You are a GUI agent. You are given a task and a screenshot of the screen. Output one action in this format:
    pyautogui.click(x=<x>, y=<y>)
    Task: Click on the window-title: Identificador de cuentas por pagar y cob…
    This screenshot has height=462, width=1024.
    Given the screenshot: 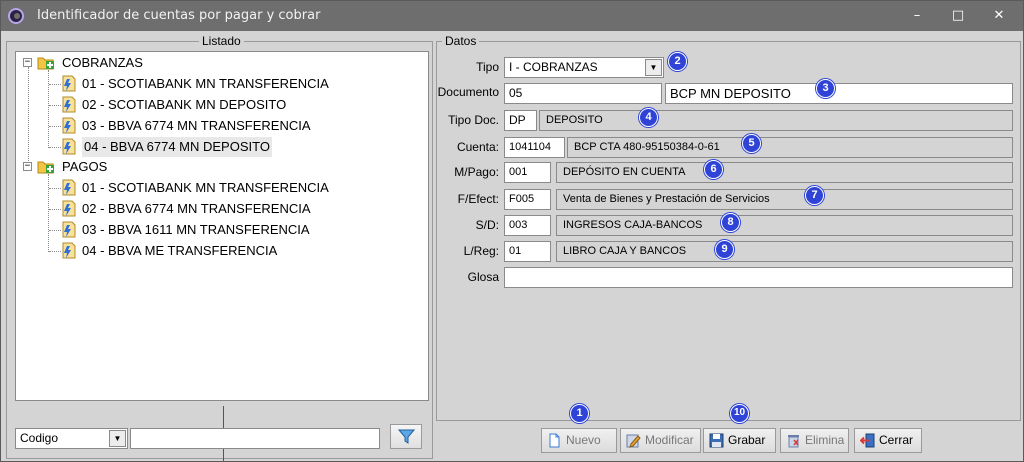 What is the action you would take?
    pyautogui.click(x=179, y=15)
    